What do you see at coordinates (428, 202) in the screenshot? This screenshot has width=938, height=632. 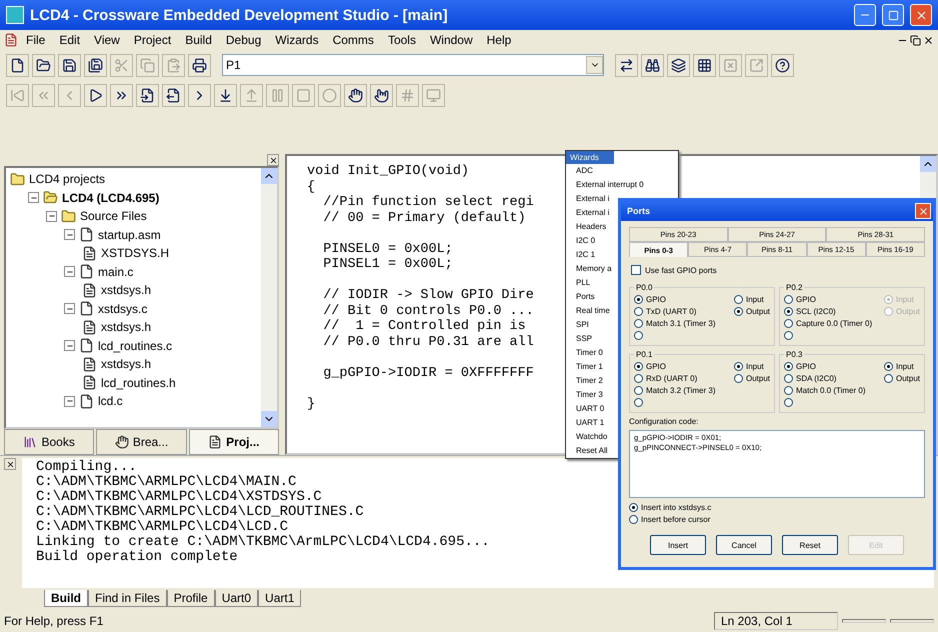 I see `code-line: //Pin function select regi` at bounding box center [428, 202].